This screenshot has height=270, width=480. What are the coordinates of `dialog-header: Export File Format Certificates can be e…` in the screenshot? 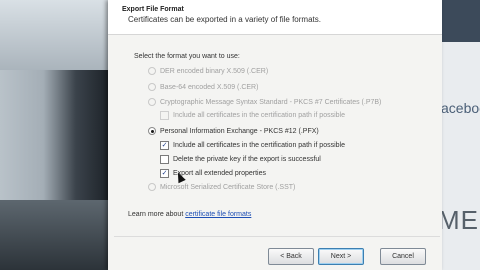 It's located at (275, 17).